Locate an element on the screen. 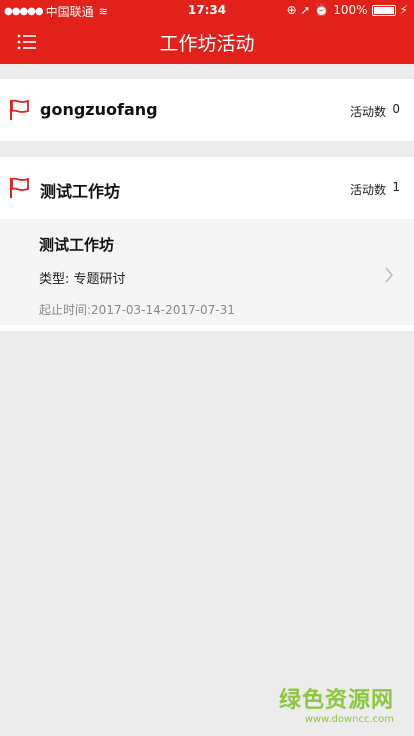  watermark: 绿色资源网 www.downcc.com is located at coordinates (336, 703).